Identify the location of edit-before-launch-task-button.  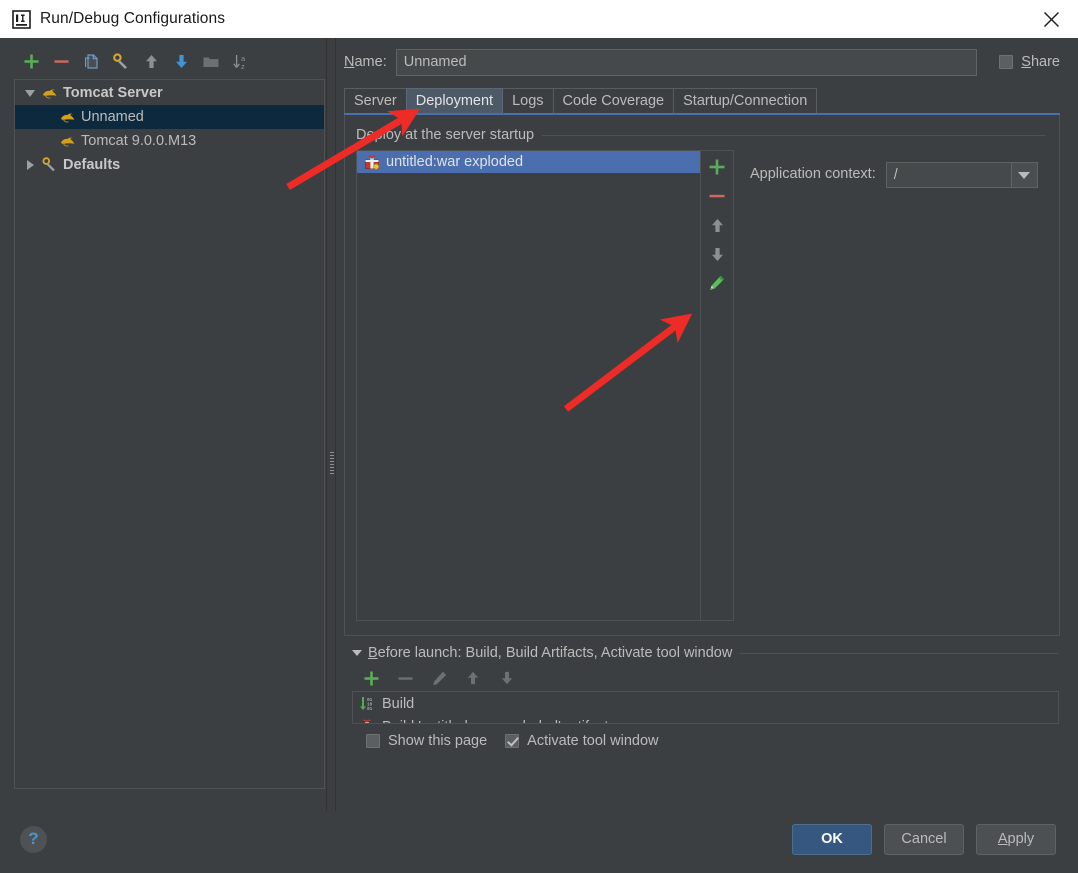
(439, 678).